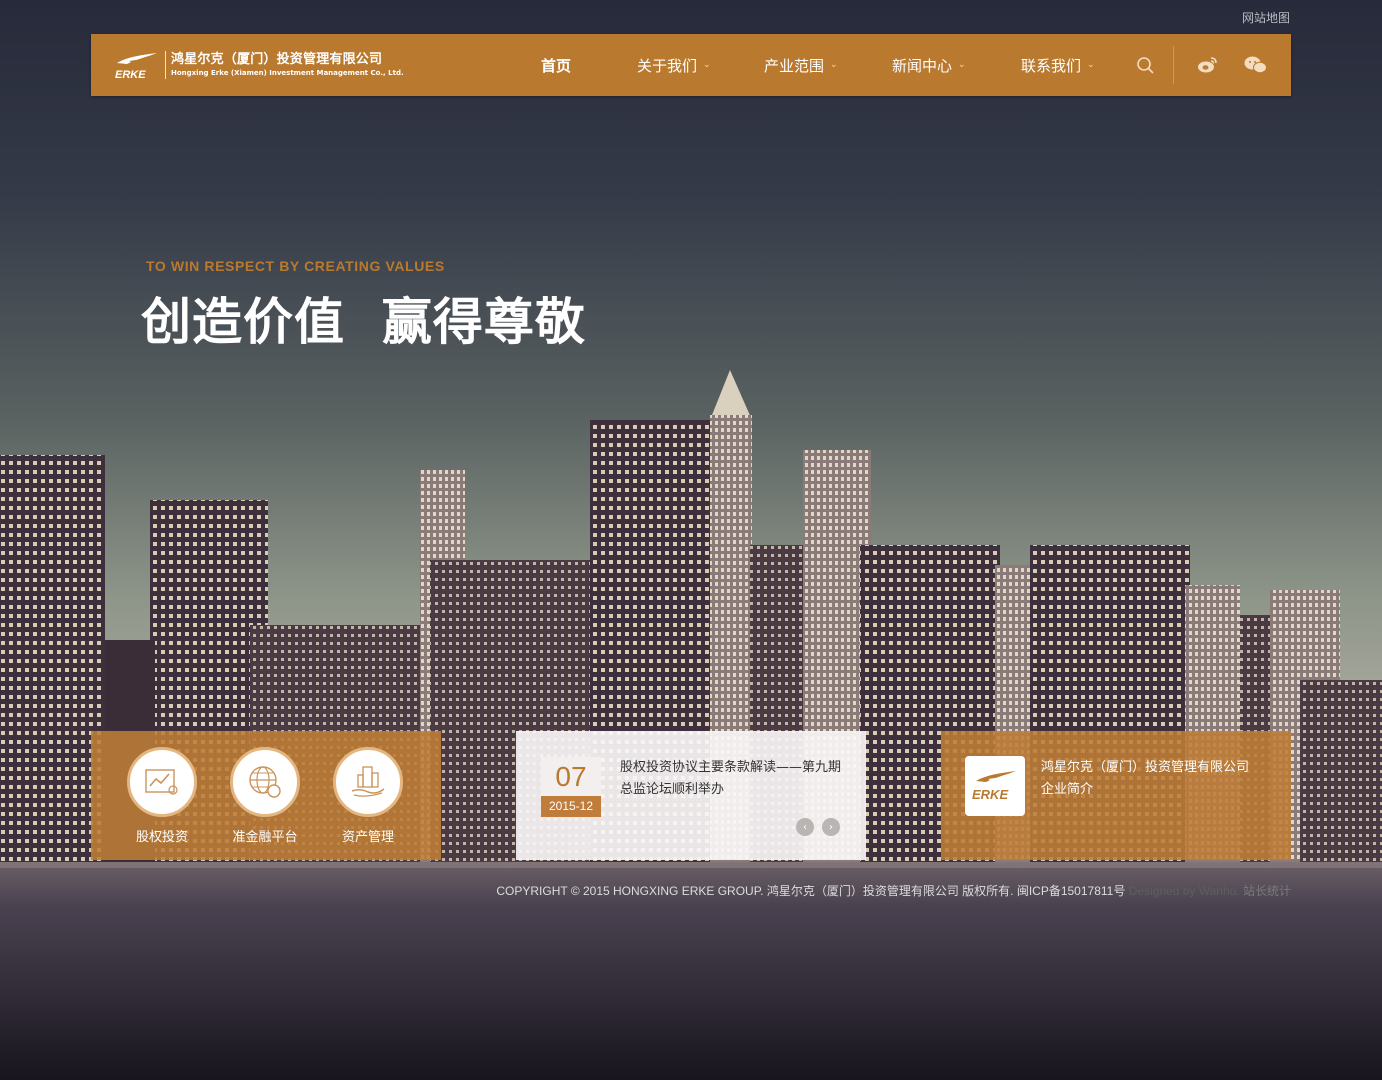 This screenshot has width=1382, height=1080. Describe the element at coordinates (277, 59) in the screenshot. I see `company-name-cn: 鸿星尔克（厦门）投资管理有限公司` at that location.